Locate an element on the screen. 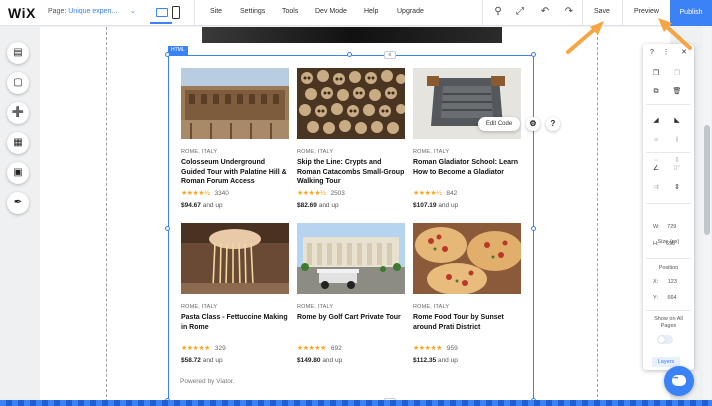 Image resolution: width=712 pixels, height=406 pixels. arrange-back-icon: ◣ is located at coordinates (677, 121).